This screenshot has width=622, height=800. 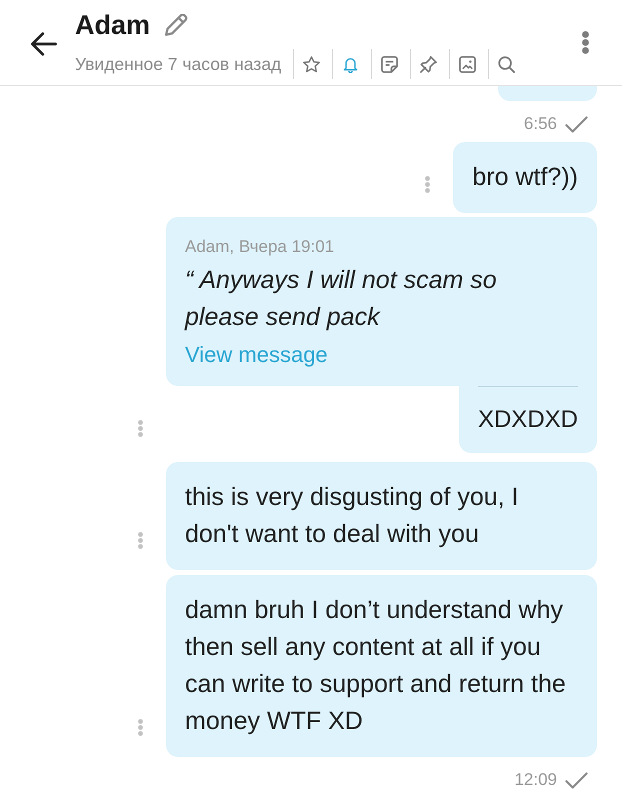 What do you see at coordinates (527, 419) in the screenshot?
I see `message-bubble: XDXDXD` at bounding box center [527, 419].